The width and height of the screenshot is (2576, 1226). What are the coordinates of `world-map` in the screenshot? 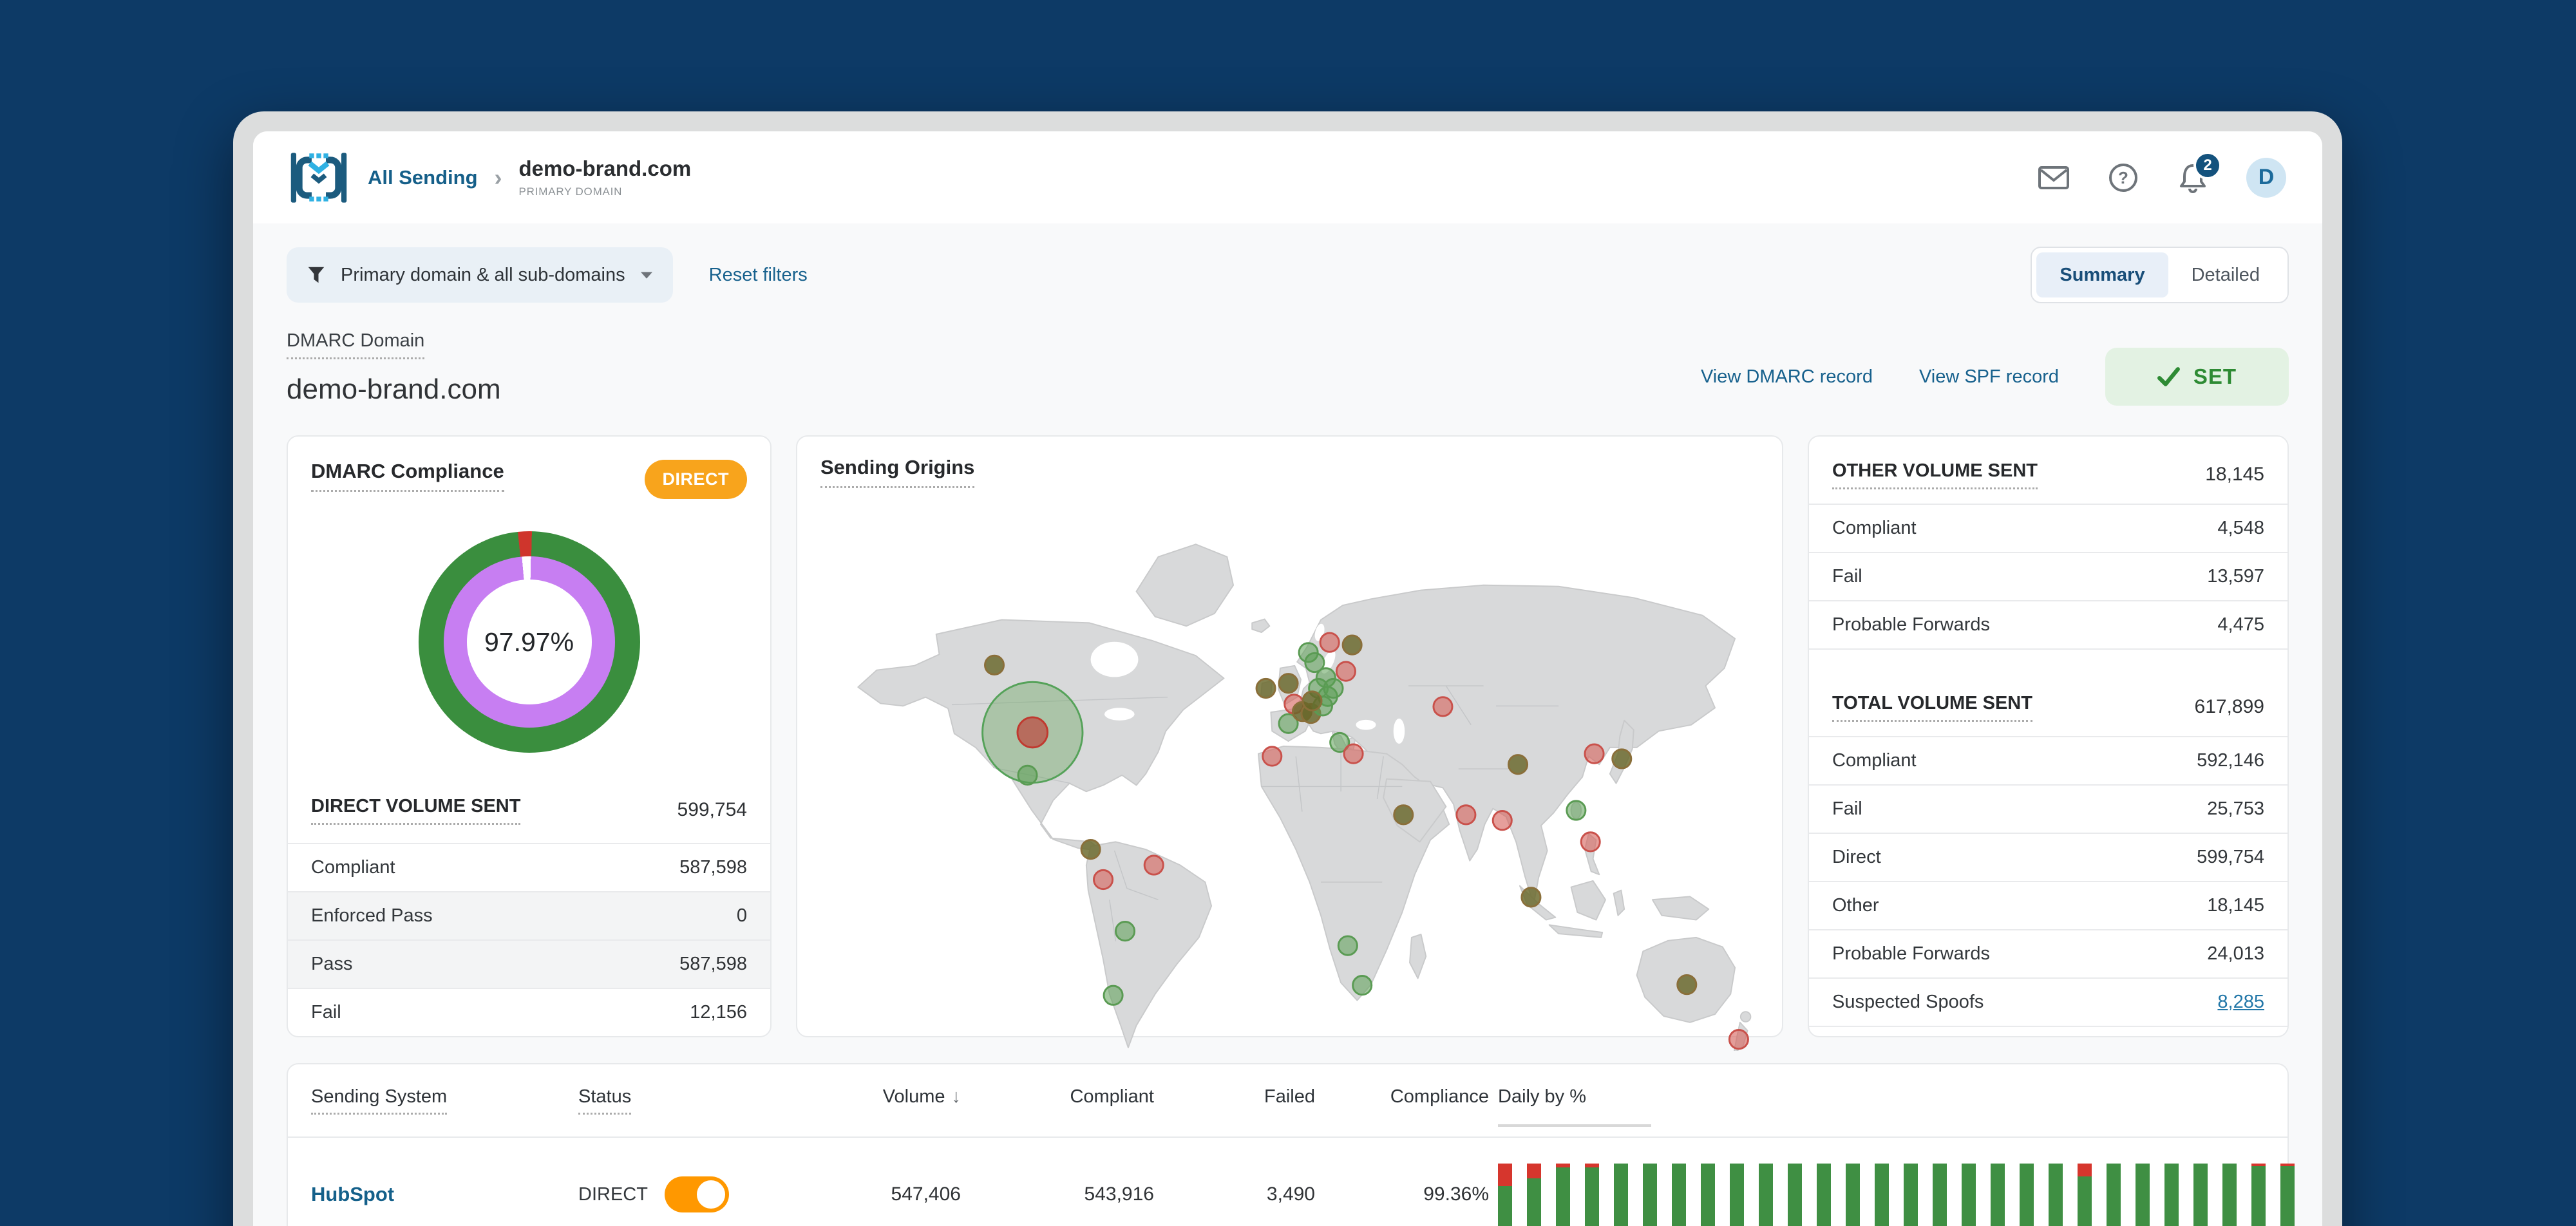 It's located at (1304, 799).